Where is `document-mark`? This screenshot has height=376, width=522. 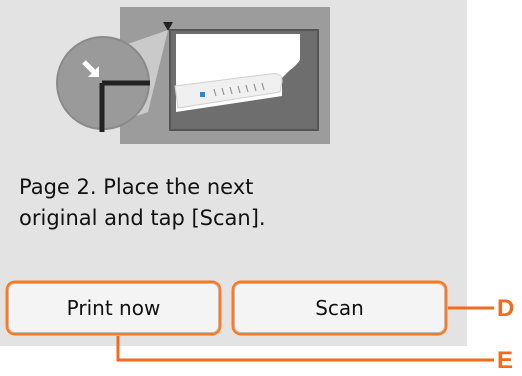 document-mark is located at coordinates (202, 94).